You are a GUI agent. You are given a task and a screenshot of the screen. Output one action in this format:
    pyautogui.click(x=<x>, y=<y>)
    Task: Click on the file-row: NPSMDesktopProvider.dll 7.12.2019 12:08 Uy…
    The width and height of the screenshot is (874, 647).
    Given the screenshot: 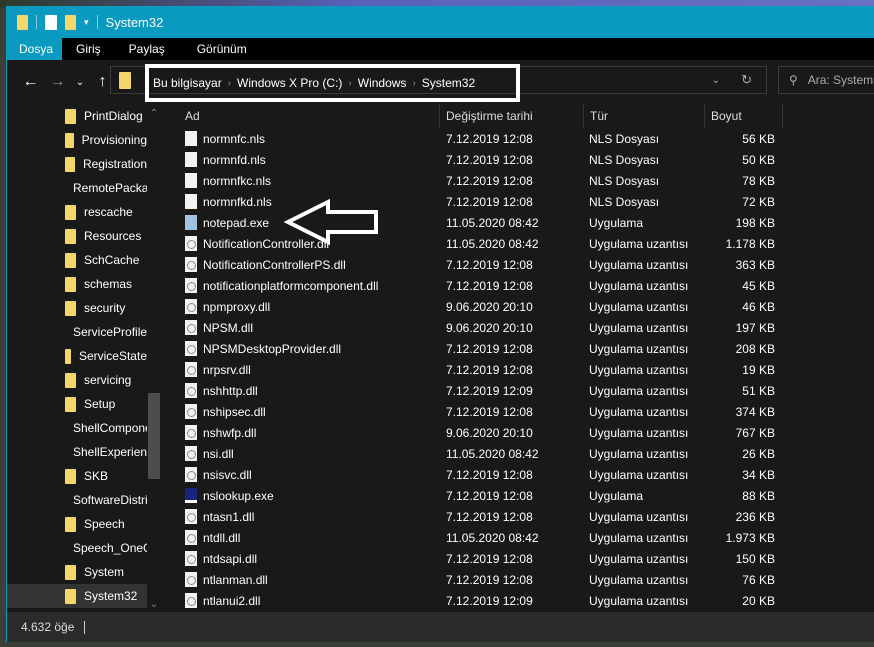 What is the action you would take?
    pyautogui.click(x=517, y=348)
    